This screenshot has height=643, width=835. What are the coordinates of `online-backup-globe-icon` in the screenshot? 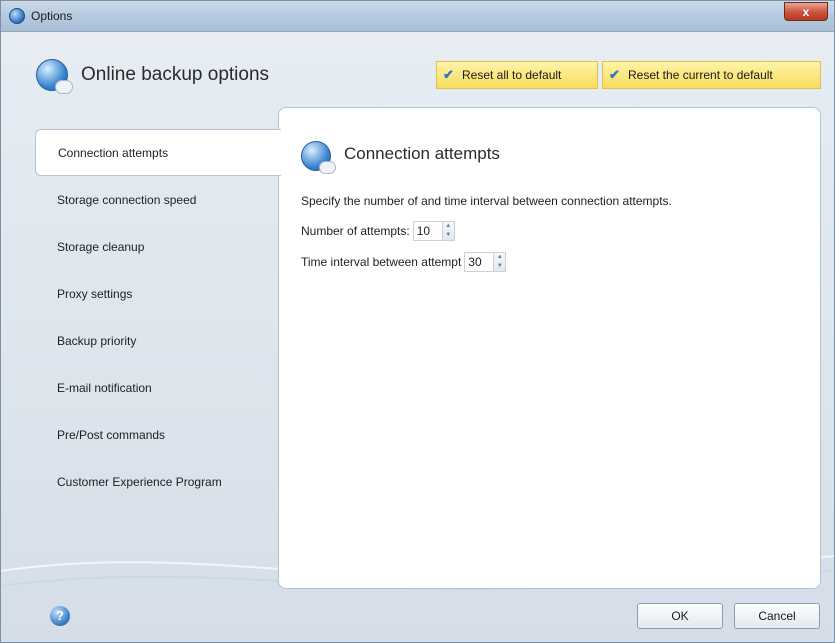 It's located at (54, 76).